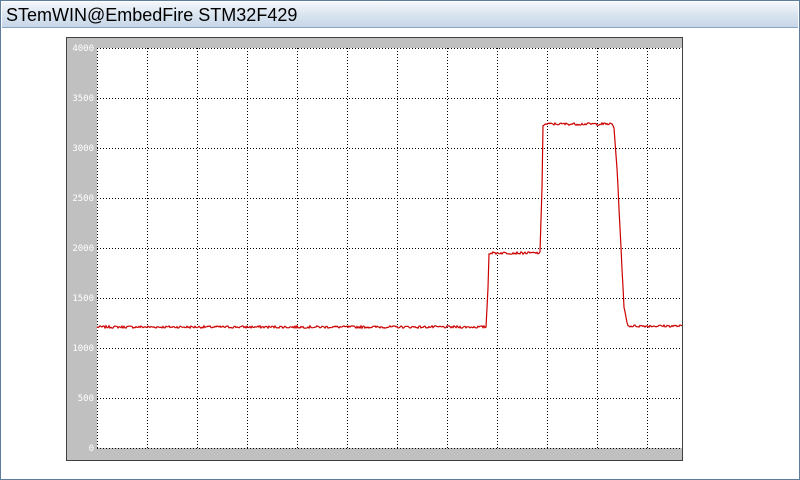 This screenshot has width=800, height=480. I want to click on y-axis-tick-labels: 0 500 1000 1500 2000 2500 3000 3500 4000, so click(83, 249).